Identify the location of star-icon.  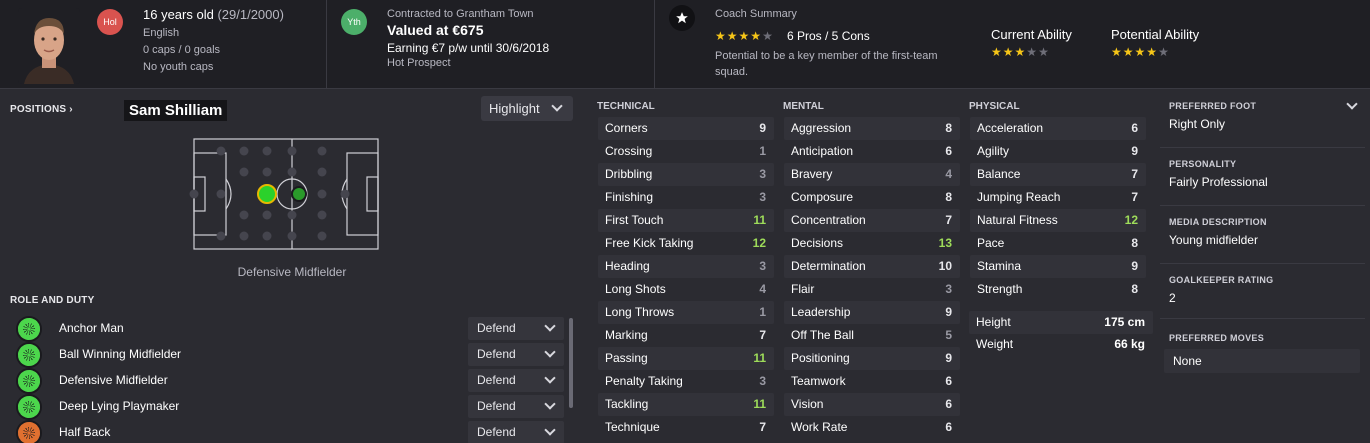
(682, 18).